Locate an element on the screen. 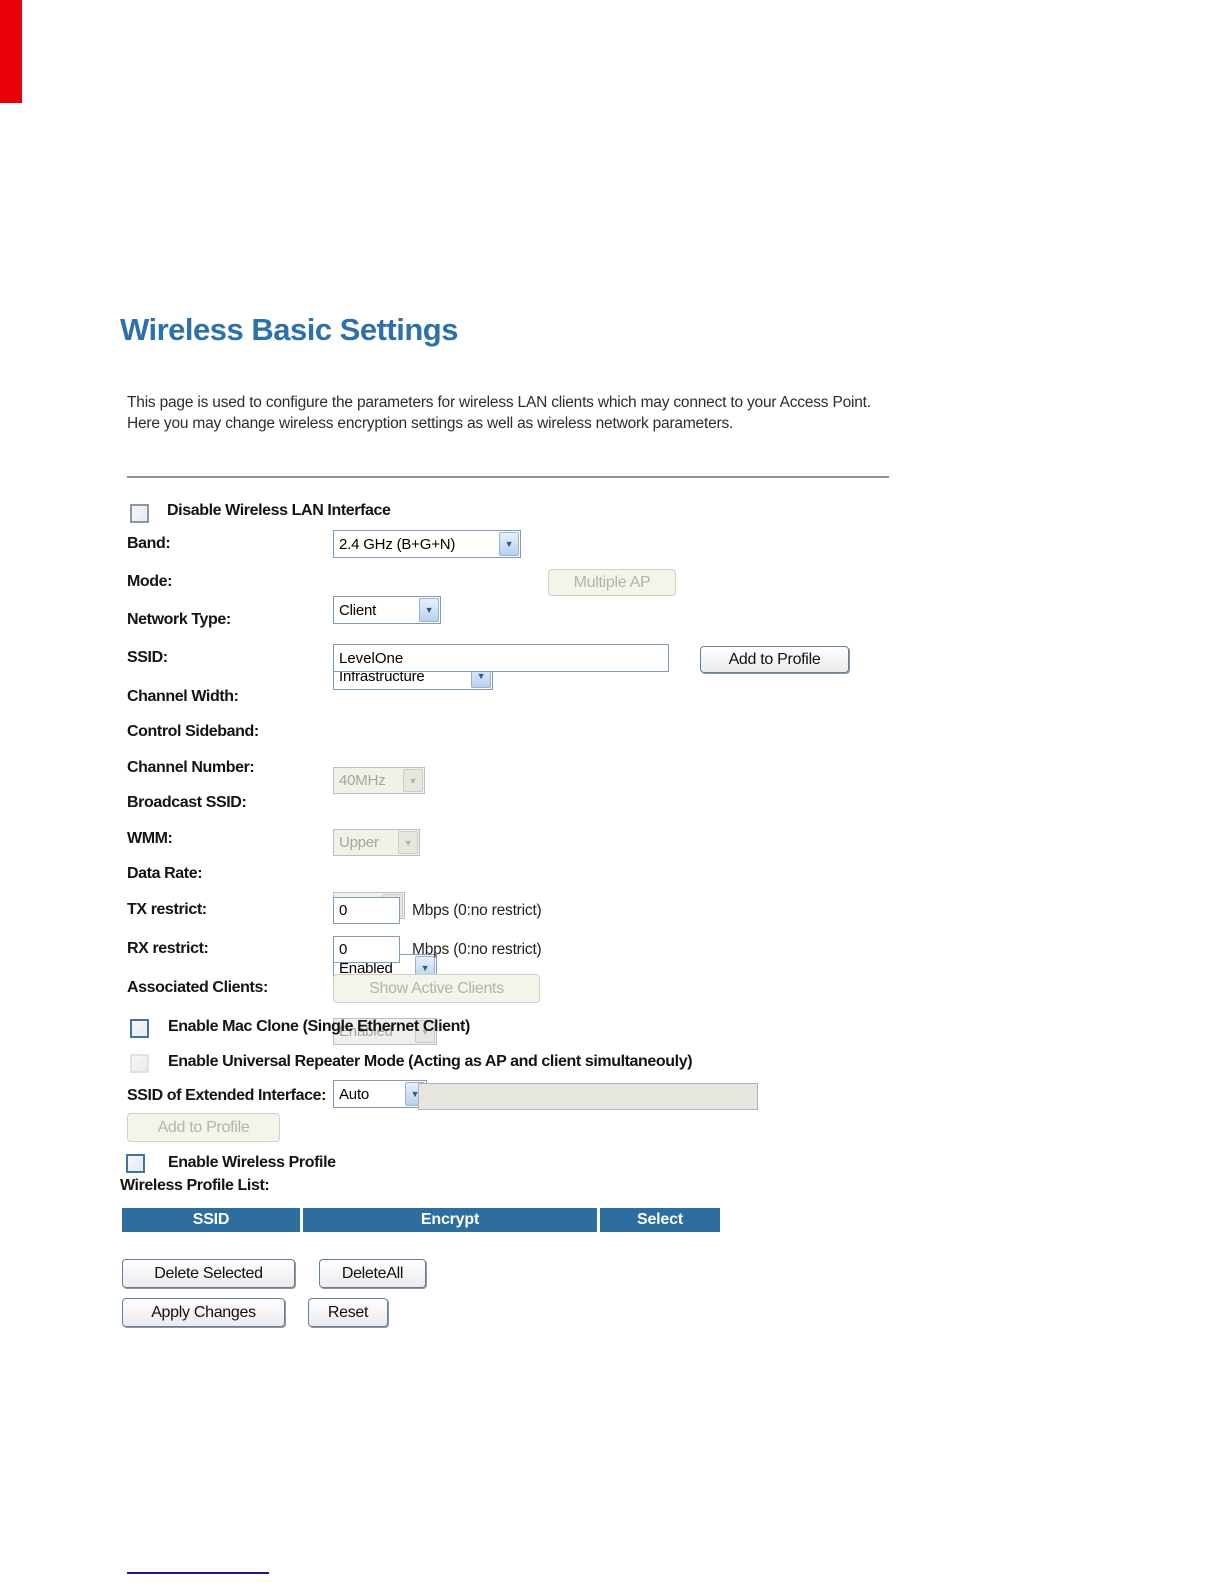 This screenshot has height=1584, width=1224. ssid-label: SSID: is located at coordinates (147, 657).